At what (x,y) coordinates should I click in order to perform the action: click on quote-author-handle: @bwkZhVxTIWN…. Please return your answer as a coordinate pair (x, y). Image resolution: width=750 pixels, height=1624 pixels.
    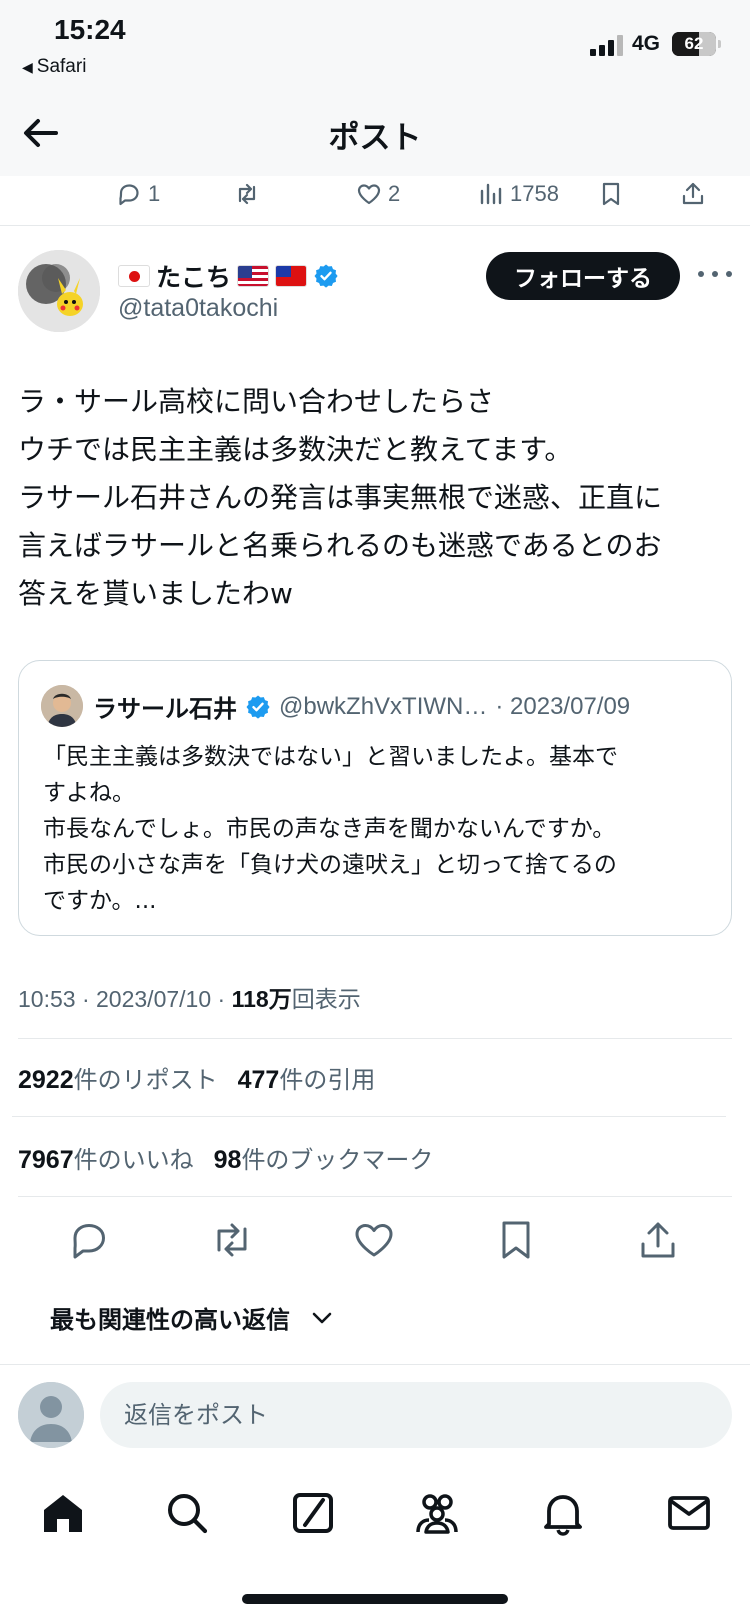
    Looking at the image, I should click on (383, 706).